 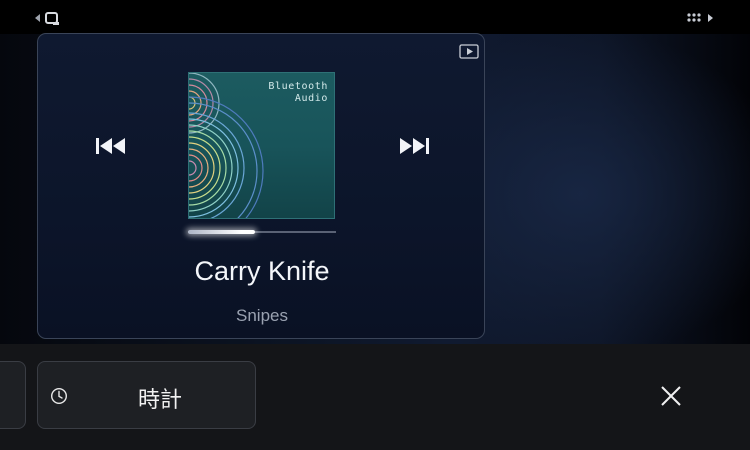 What do you see at coordinates (221, 232) in the screenshot?
I see `progress-fill` at bounding box center [221, 232].